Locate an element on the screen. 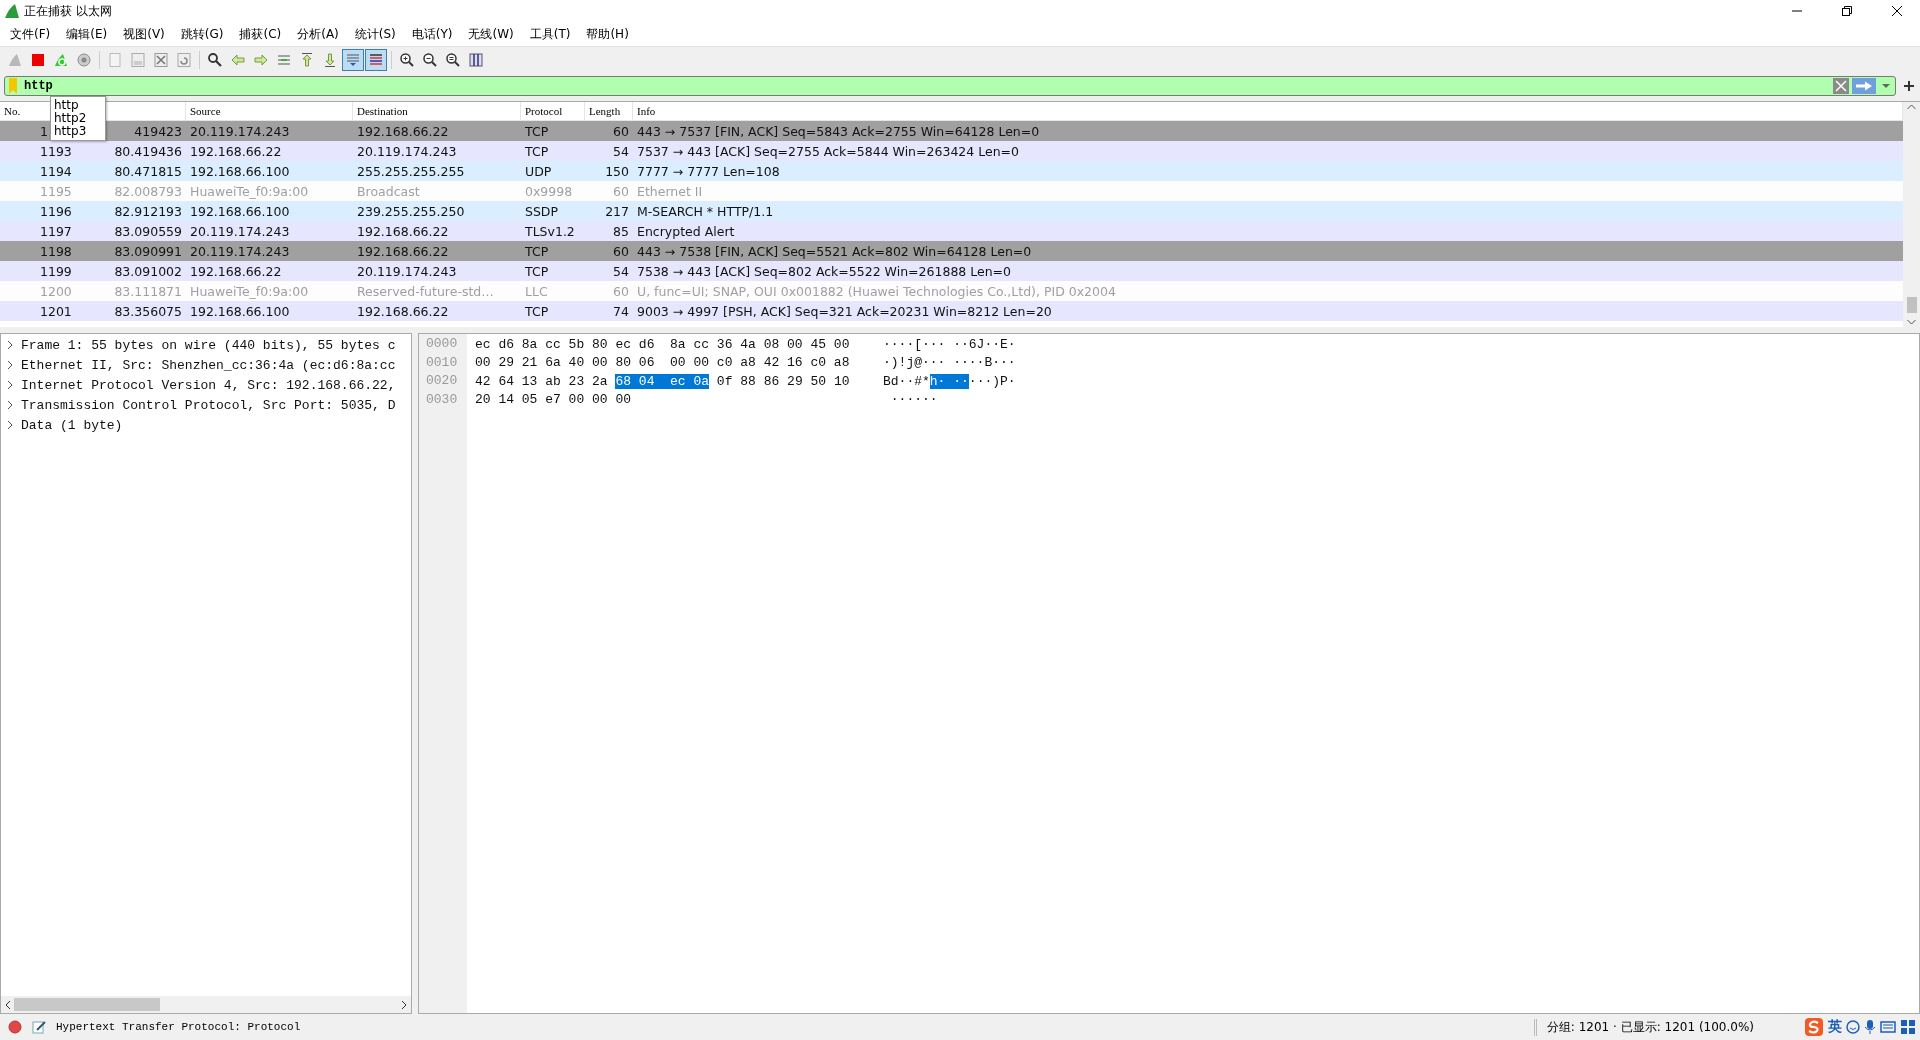 The image size is (1920, 1040). ime-icon is located at coordinates (1814, 1027).